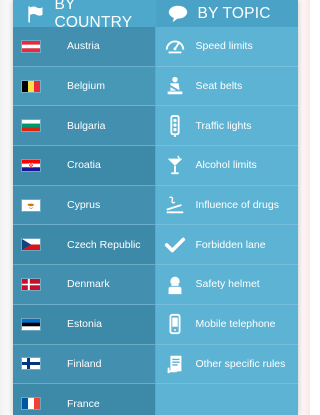 The height and width of the screenshot is (415, 320). What do you see at coordinates (84, 15) in the screenshot?
I see `tab-by-country: BY COUNTRY` at bounding box center [84, 15].